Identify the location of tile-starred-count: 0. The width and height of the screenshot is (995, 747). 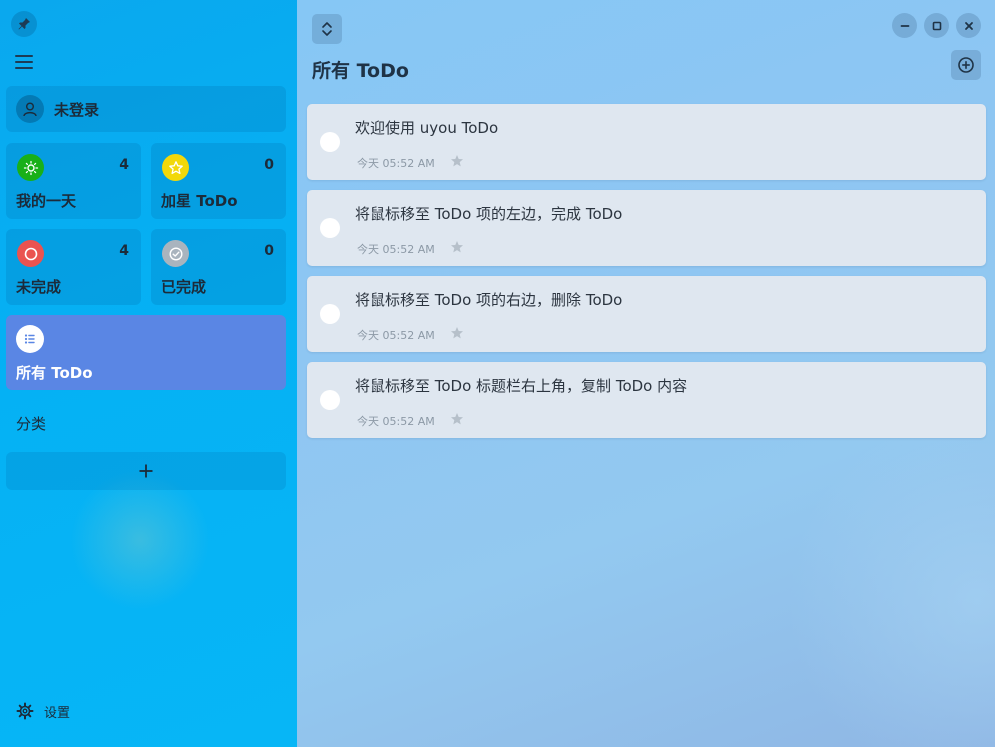
(269, 165).